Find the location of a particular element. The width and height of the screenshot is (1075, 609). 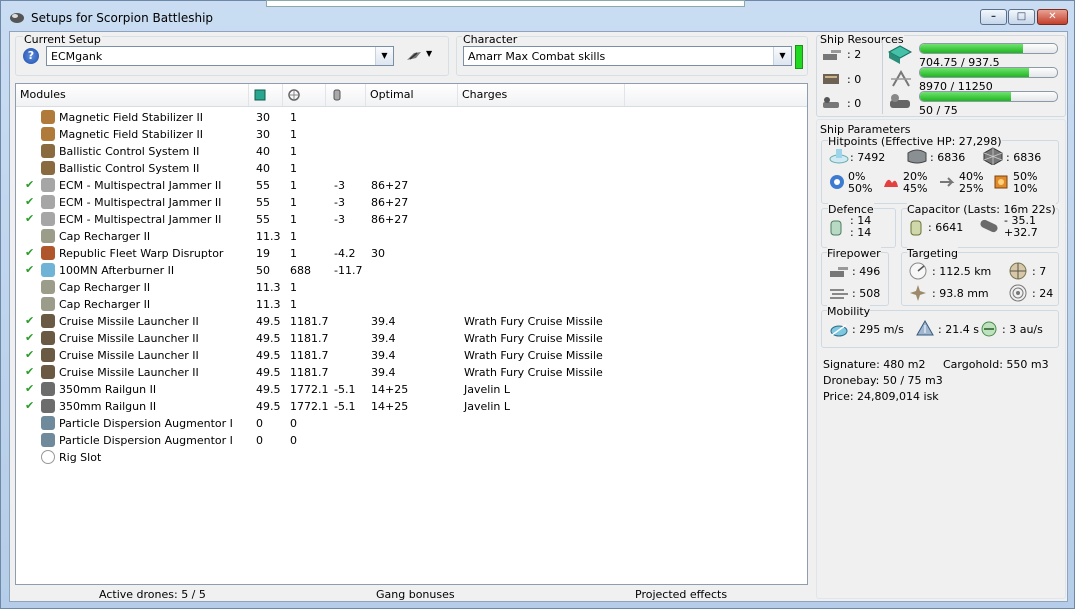

column-header-modules: Modules is located at coordinates (132, 95).